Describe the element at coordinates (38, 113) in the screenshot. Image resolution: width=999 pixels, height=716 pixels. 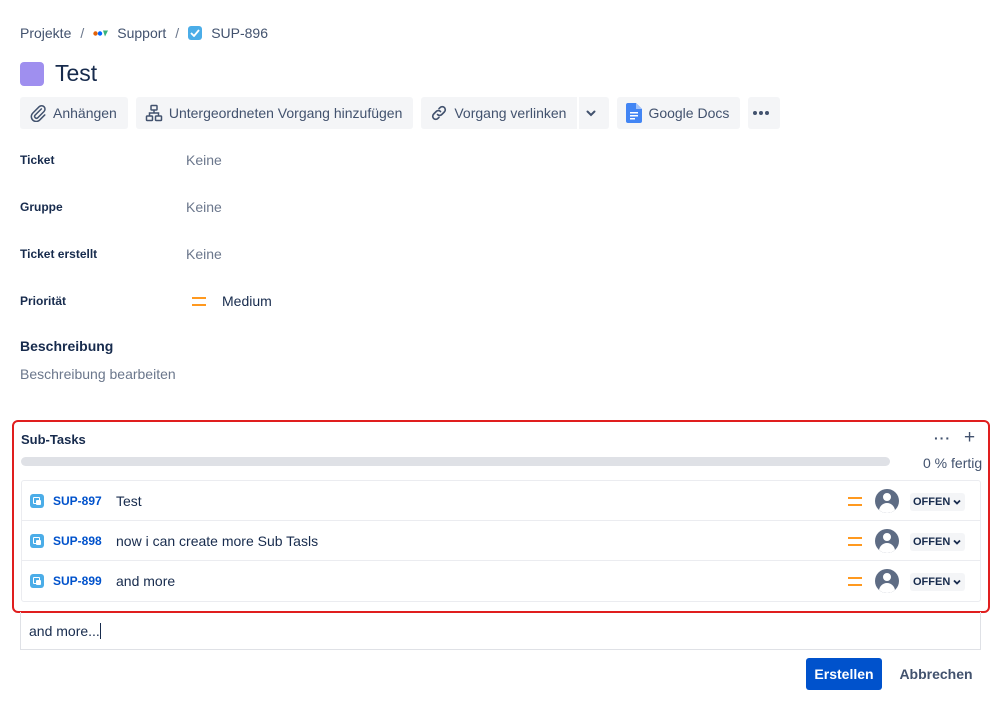
I see `paperclip-icon` at that location.